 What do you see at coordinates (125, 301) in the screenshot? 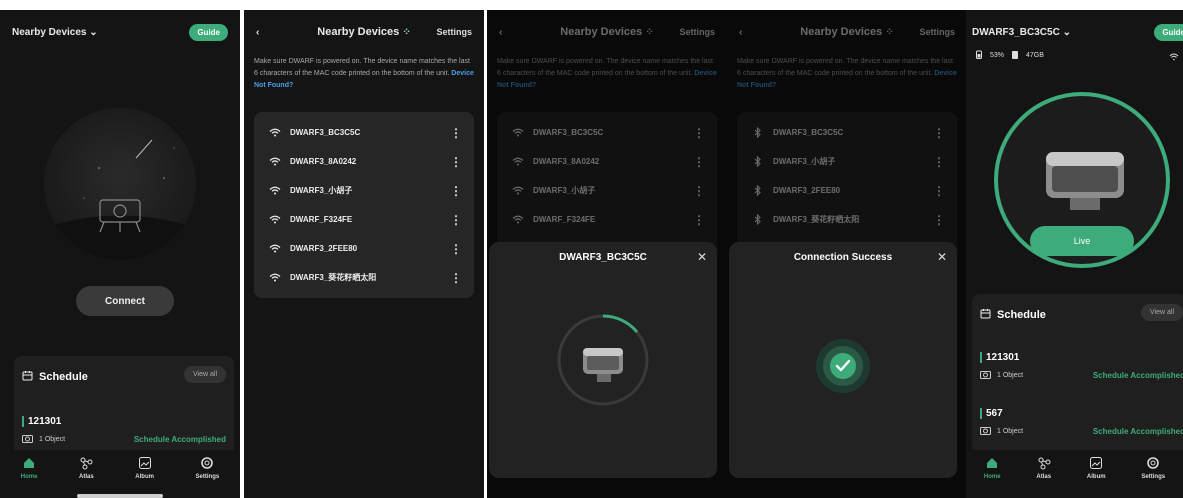
I see `connect-button: Connect` at bounding box center [125, 301].